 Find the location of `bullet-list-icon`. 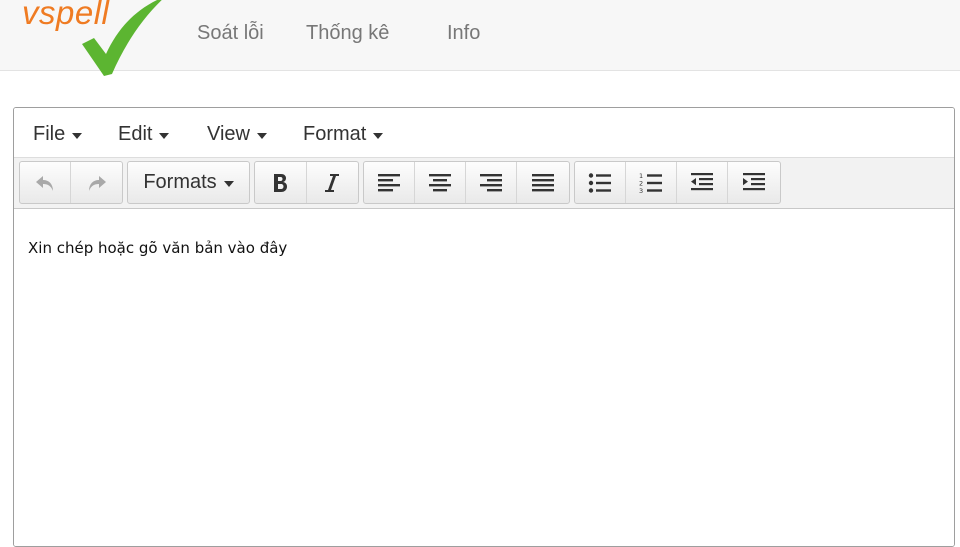

bullet-list-icon is located at coordinates (599, 182).